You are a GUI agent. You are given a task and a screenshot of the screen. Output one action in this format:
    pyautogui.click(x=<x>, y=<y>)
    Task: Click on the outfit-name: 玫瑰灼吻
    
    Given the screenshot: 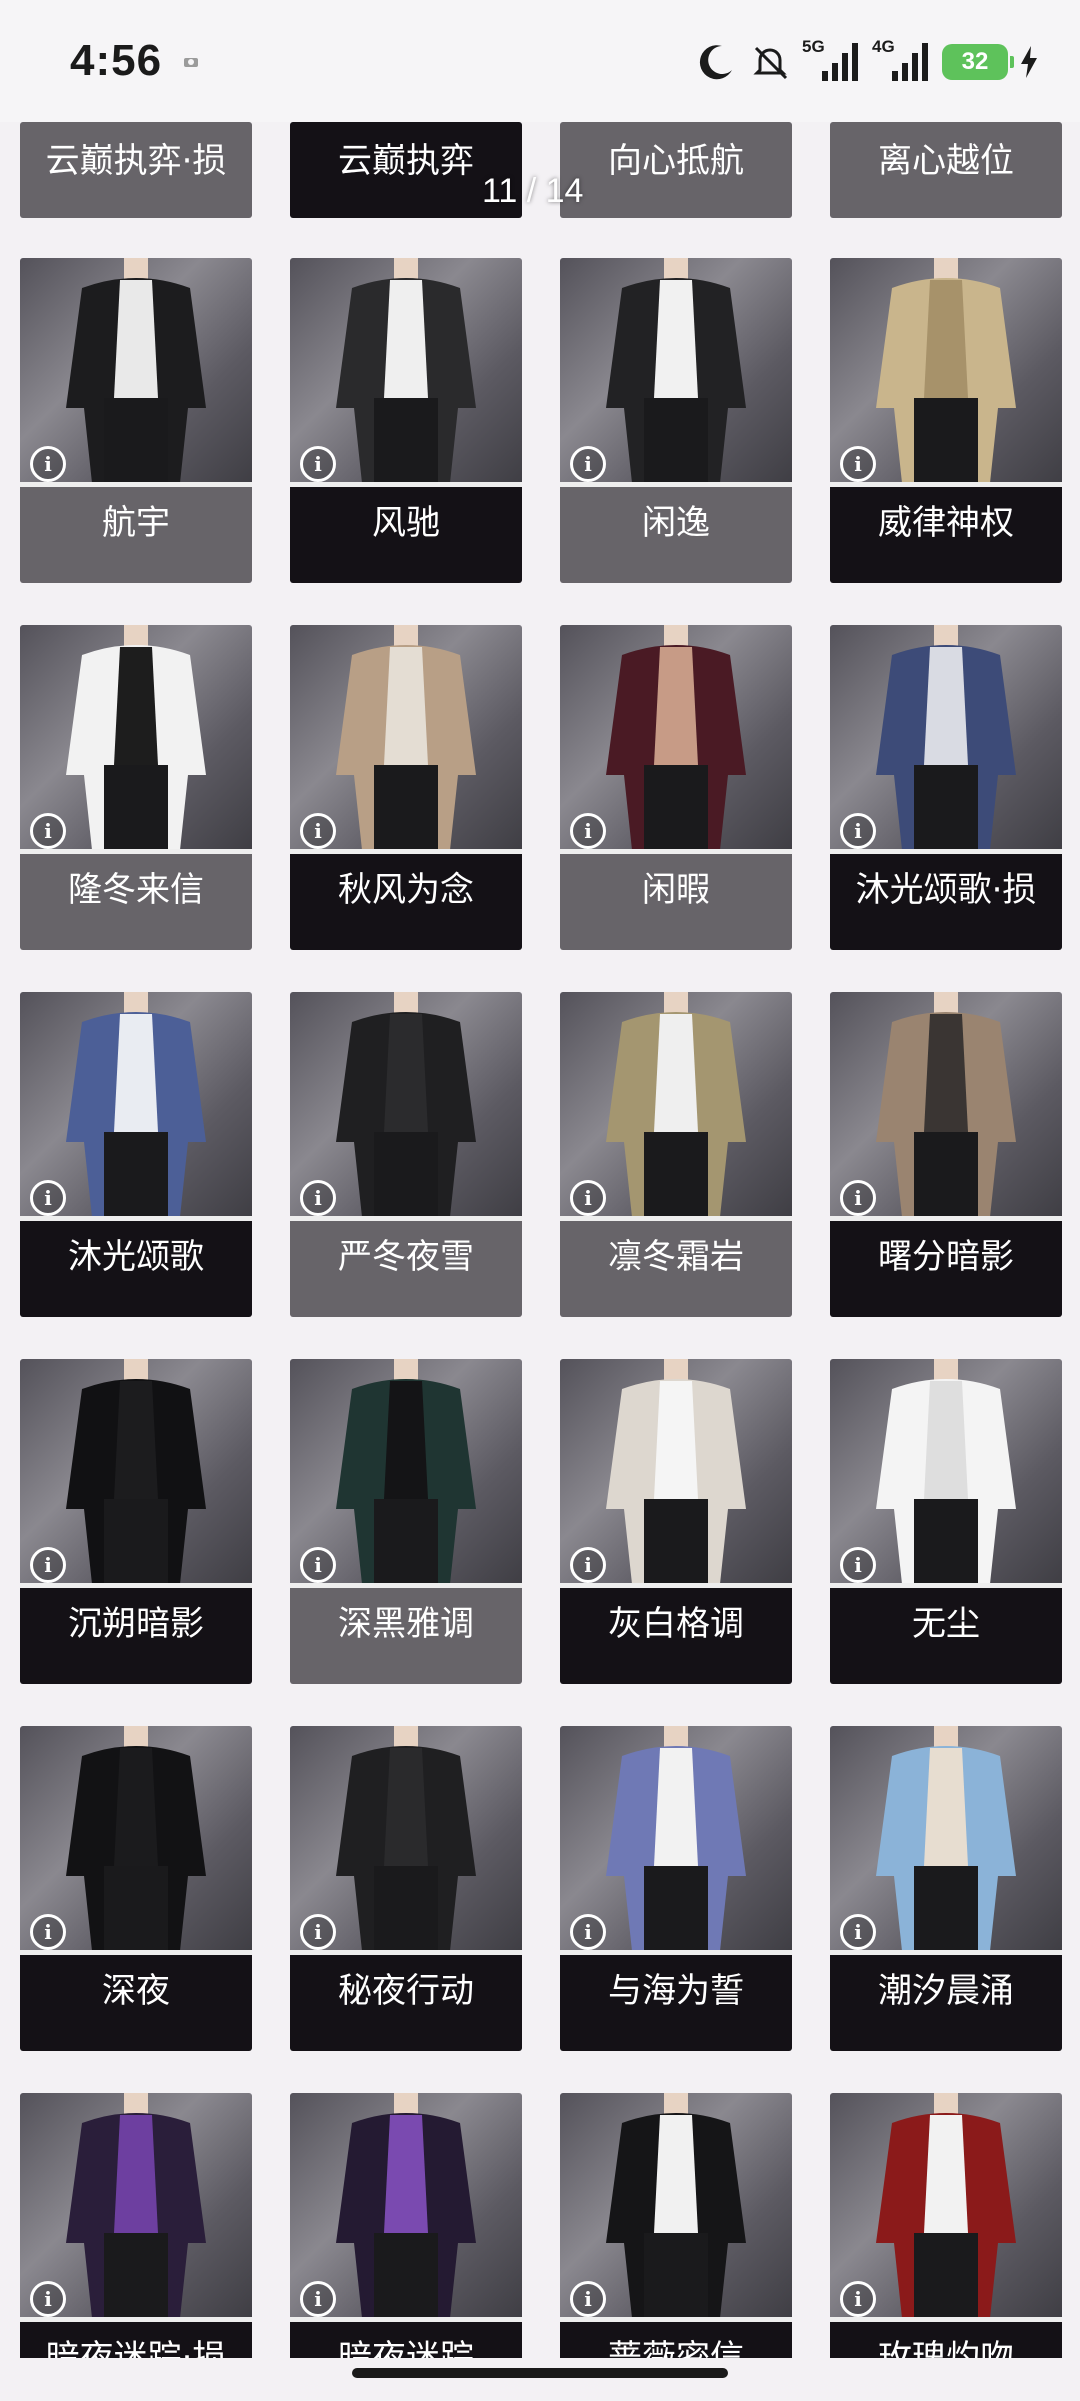 What is the action you would take?
    pyautogui.click(x=946, y=2340)
    